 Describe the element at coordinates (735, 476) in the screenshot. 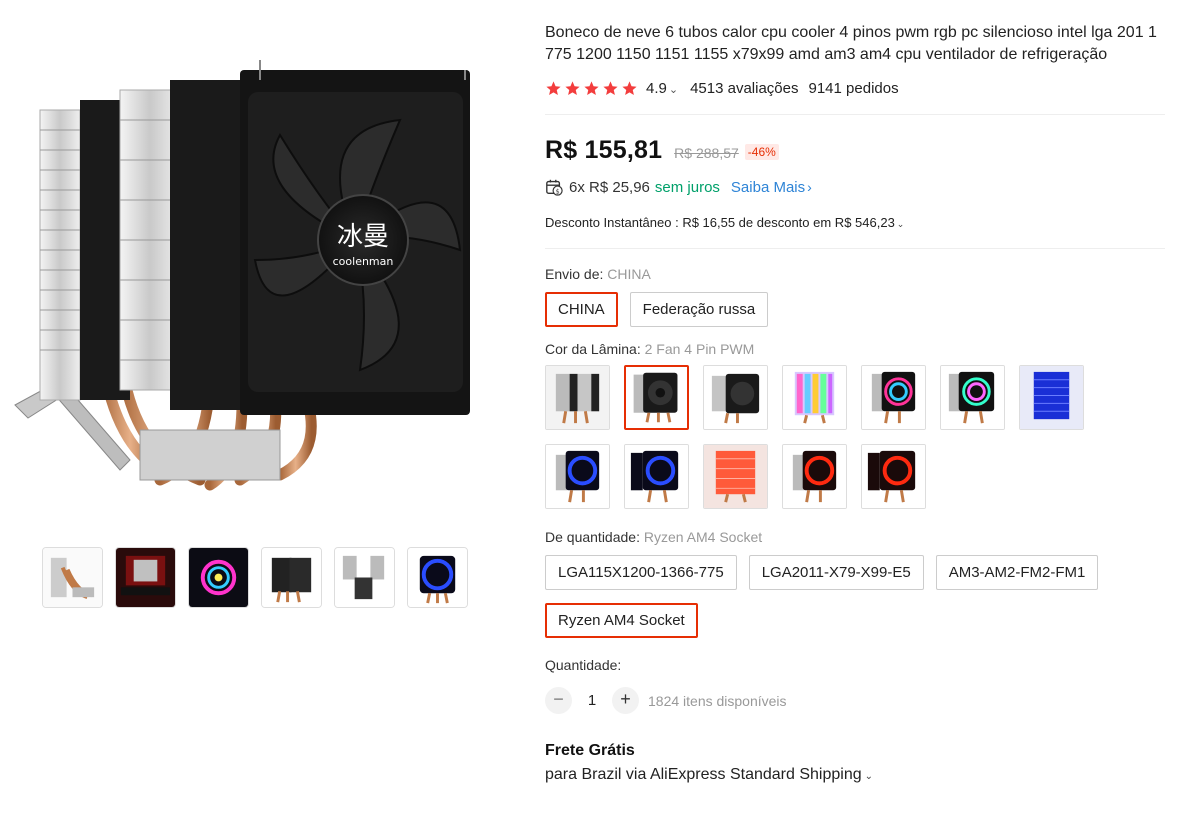

I see `swatch-cooler-red` at that location.